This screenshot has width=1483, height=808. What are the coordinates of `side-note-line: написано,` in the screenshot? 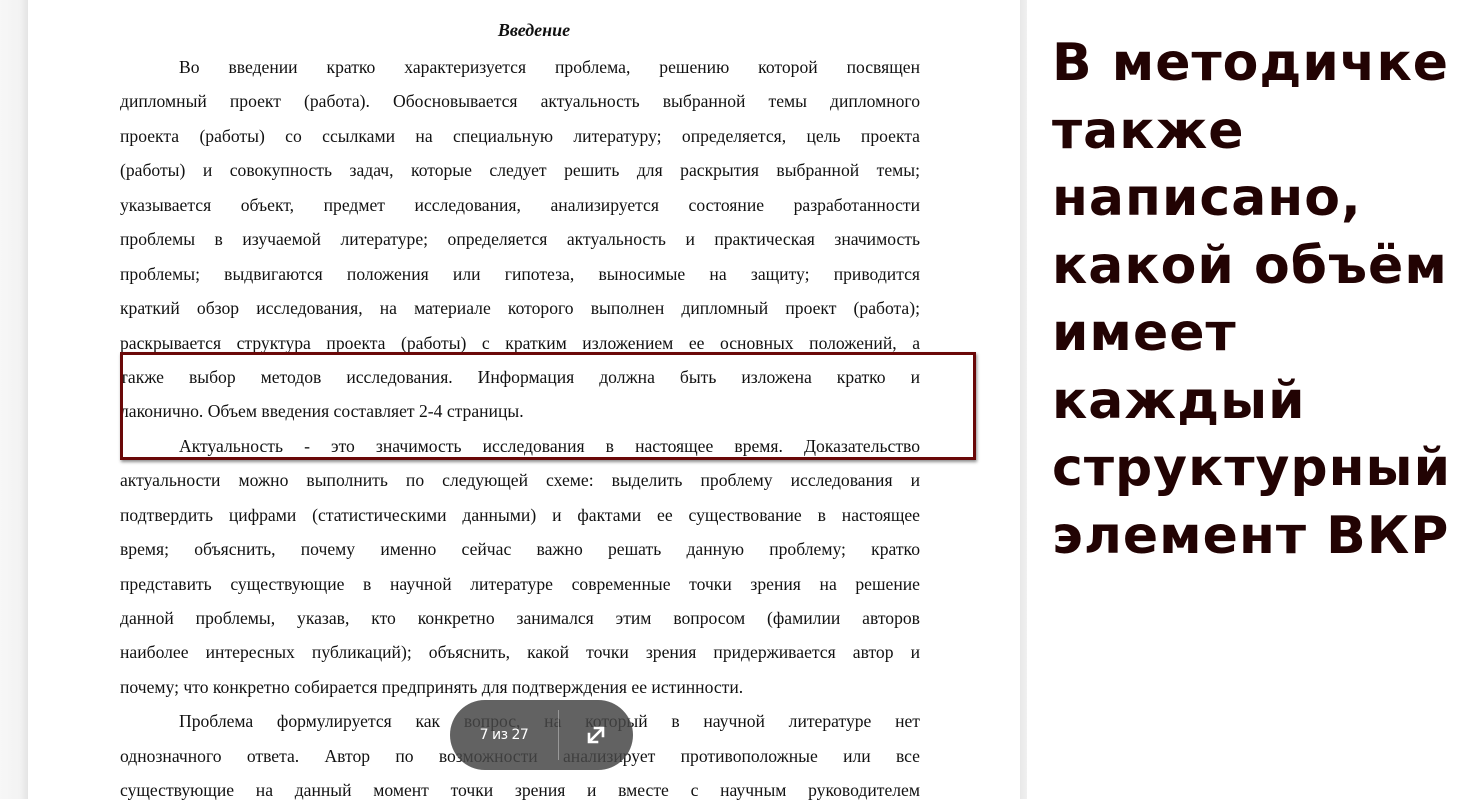 It's located at (1207, 198).